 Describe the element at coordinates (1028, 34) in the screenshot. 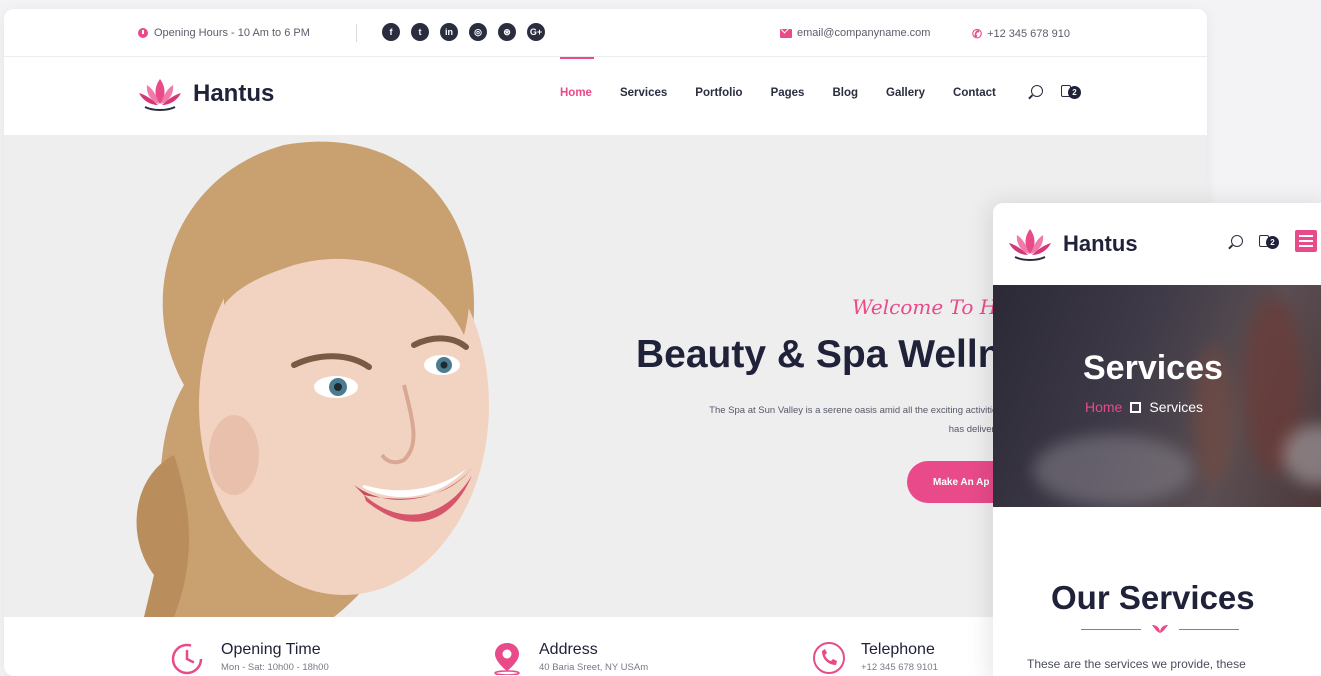

I see `phone-text: +12 345 678 910` at that location.